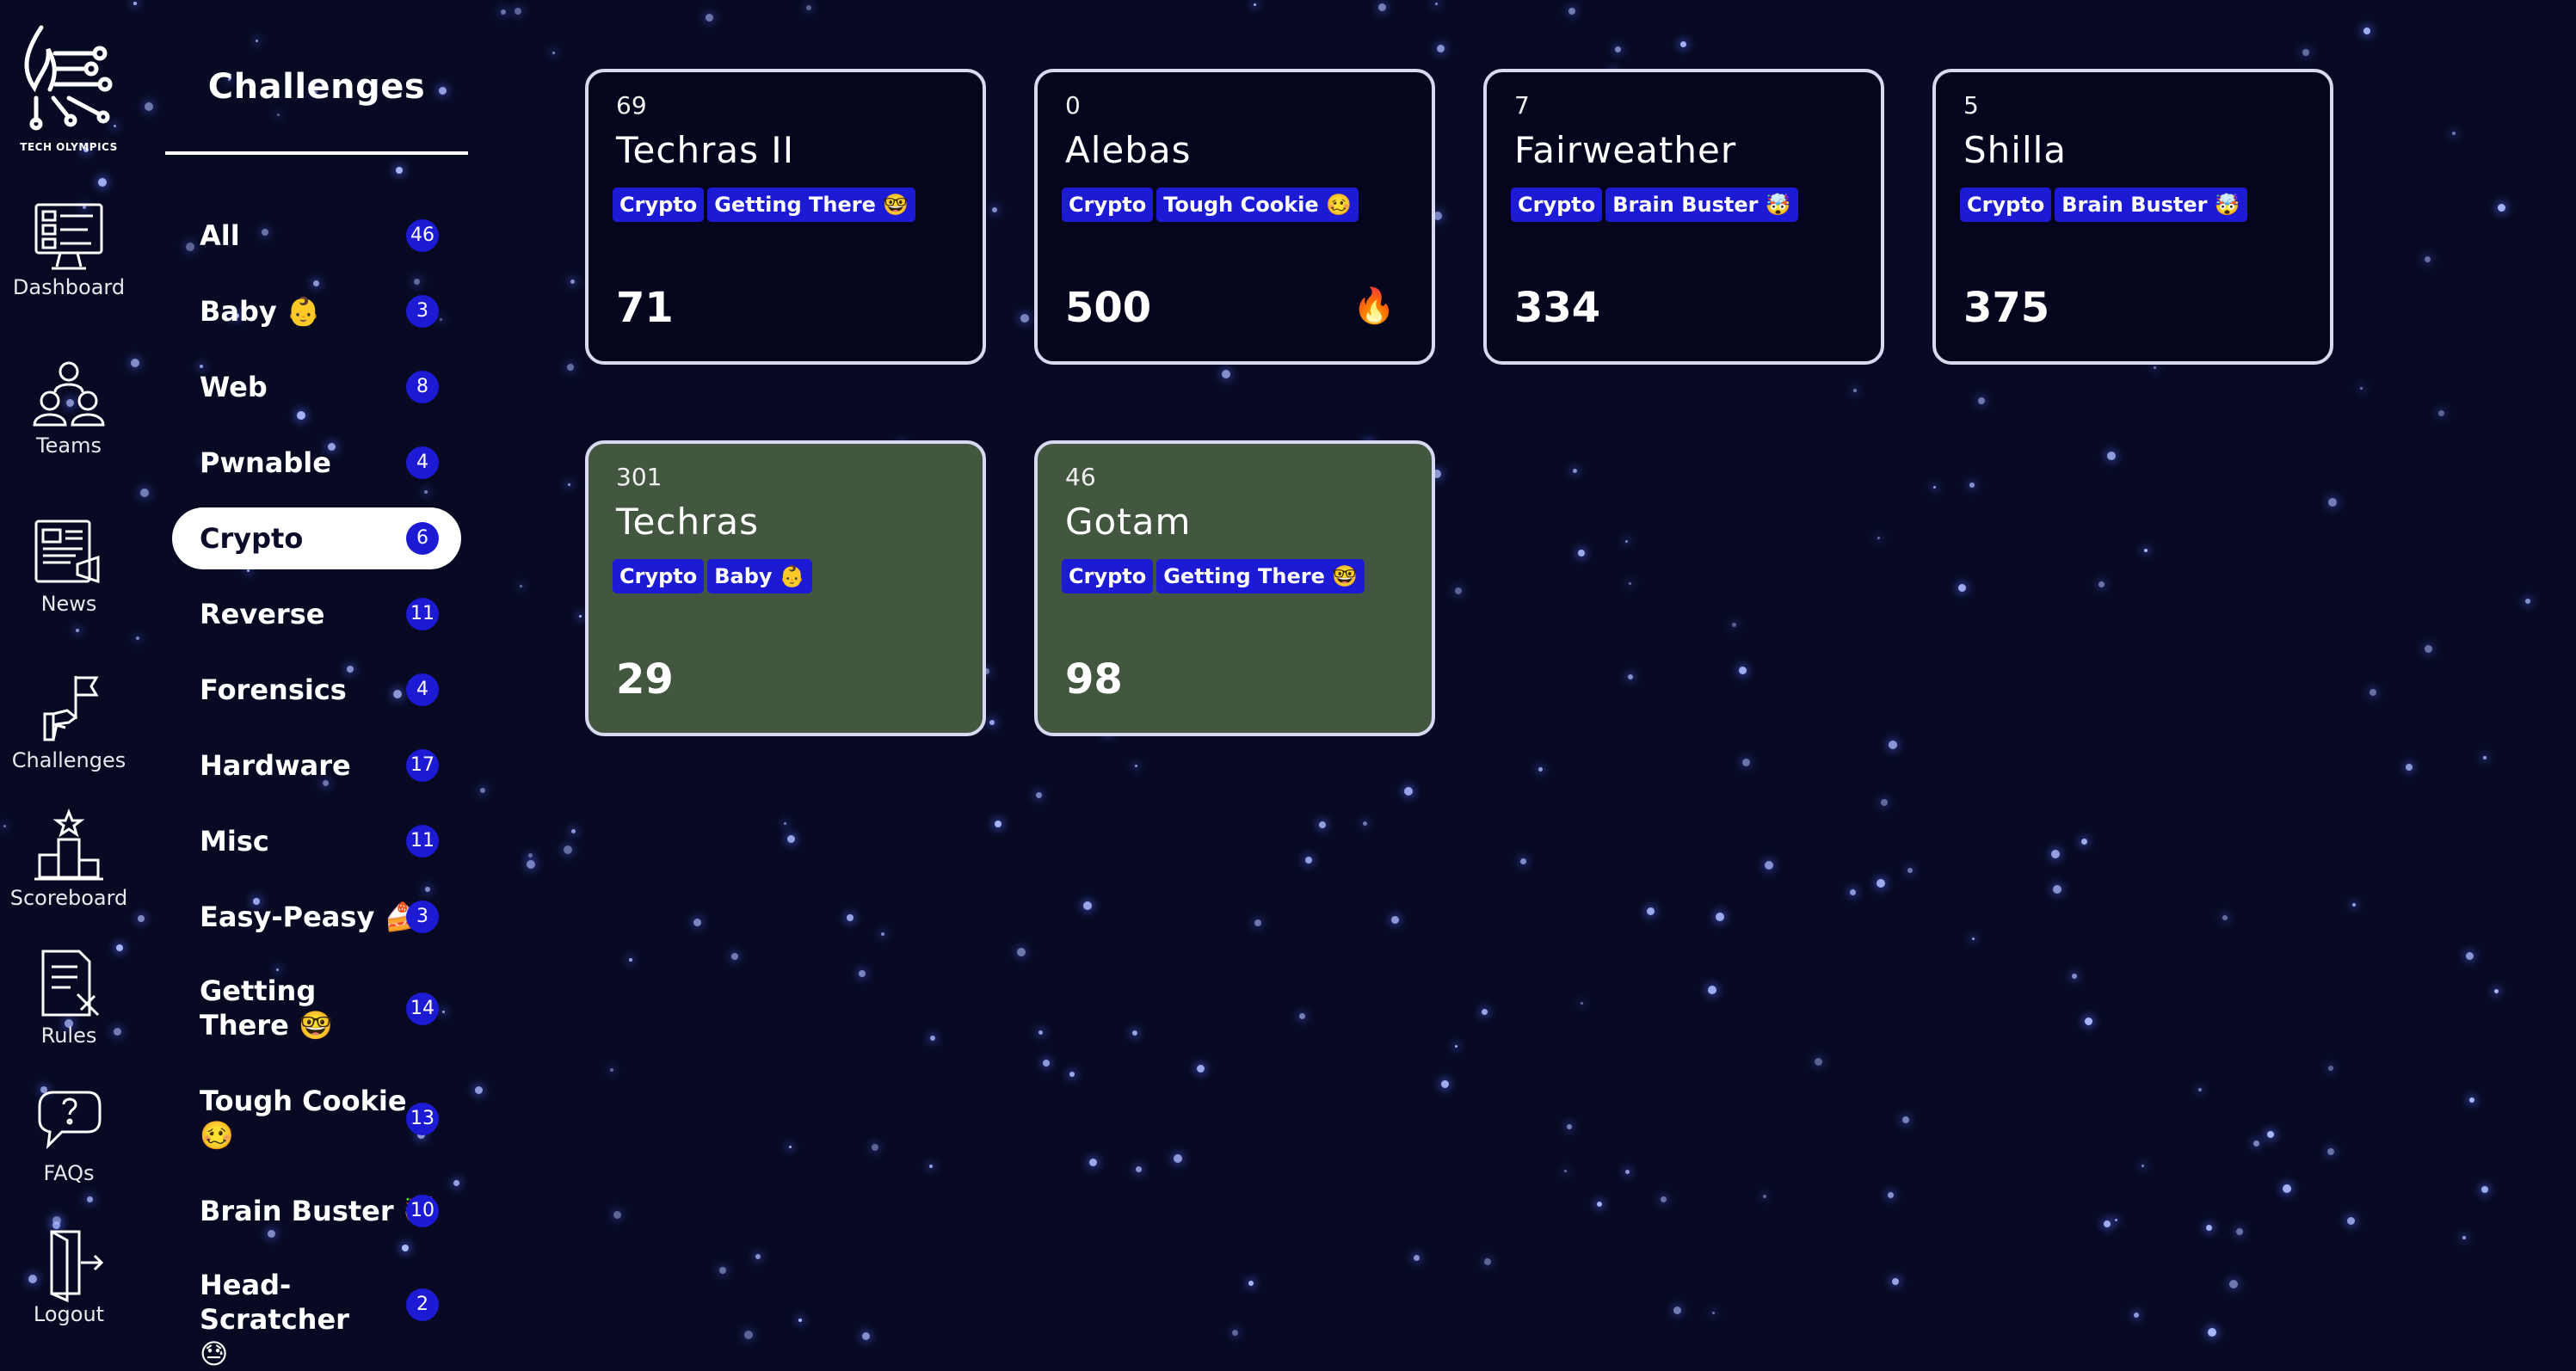  Describe the element at coordinates (67, 552) in the screenshot. I see `news-icon` at that location.